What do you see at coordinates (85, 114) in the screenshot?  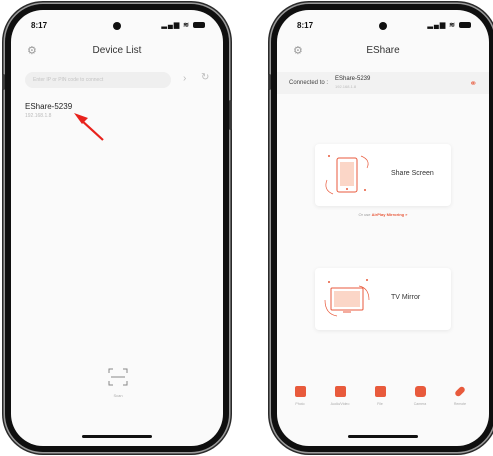 I see `device-list-item: EShare-5239 192.168.1.8` at bounding box center [85, 114].